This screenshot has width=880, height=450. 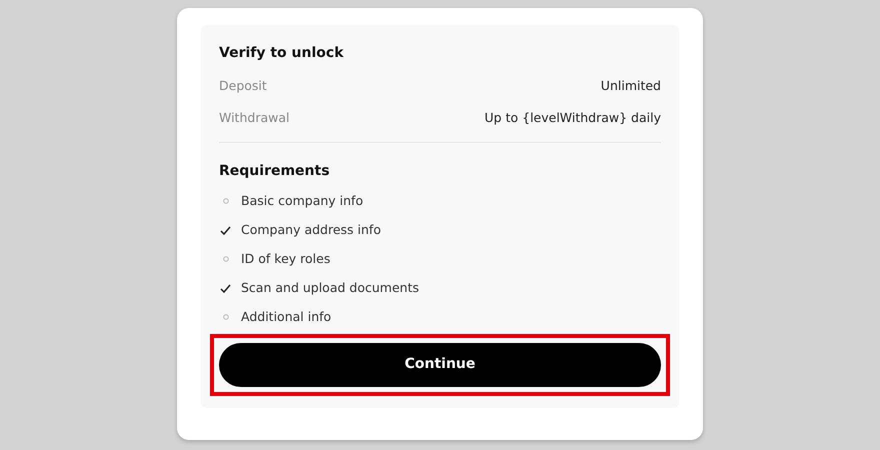 I want to click on section-title: Requirements, so click(x=275, y=171).